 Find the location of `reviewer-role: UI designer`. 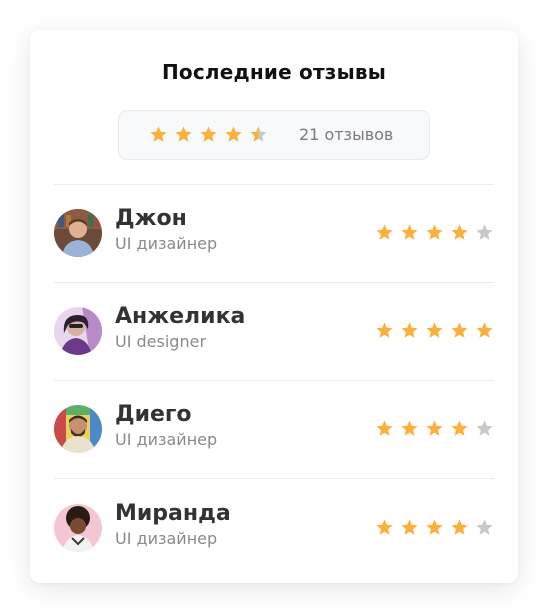

reviewer-role: UI designer is located at coordinates (161, 341).